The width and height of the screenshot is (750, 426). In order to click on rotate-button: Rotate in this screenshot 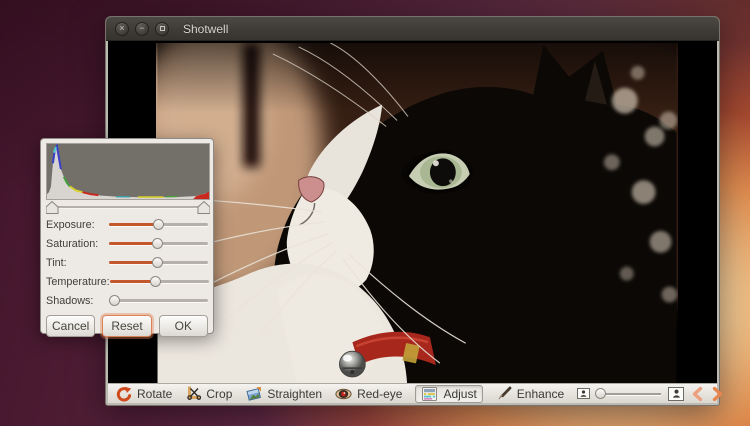, I will do `click(144, 394)`.